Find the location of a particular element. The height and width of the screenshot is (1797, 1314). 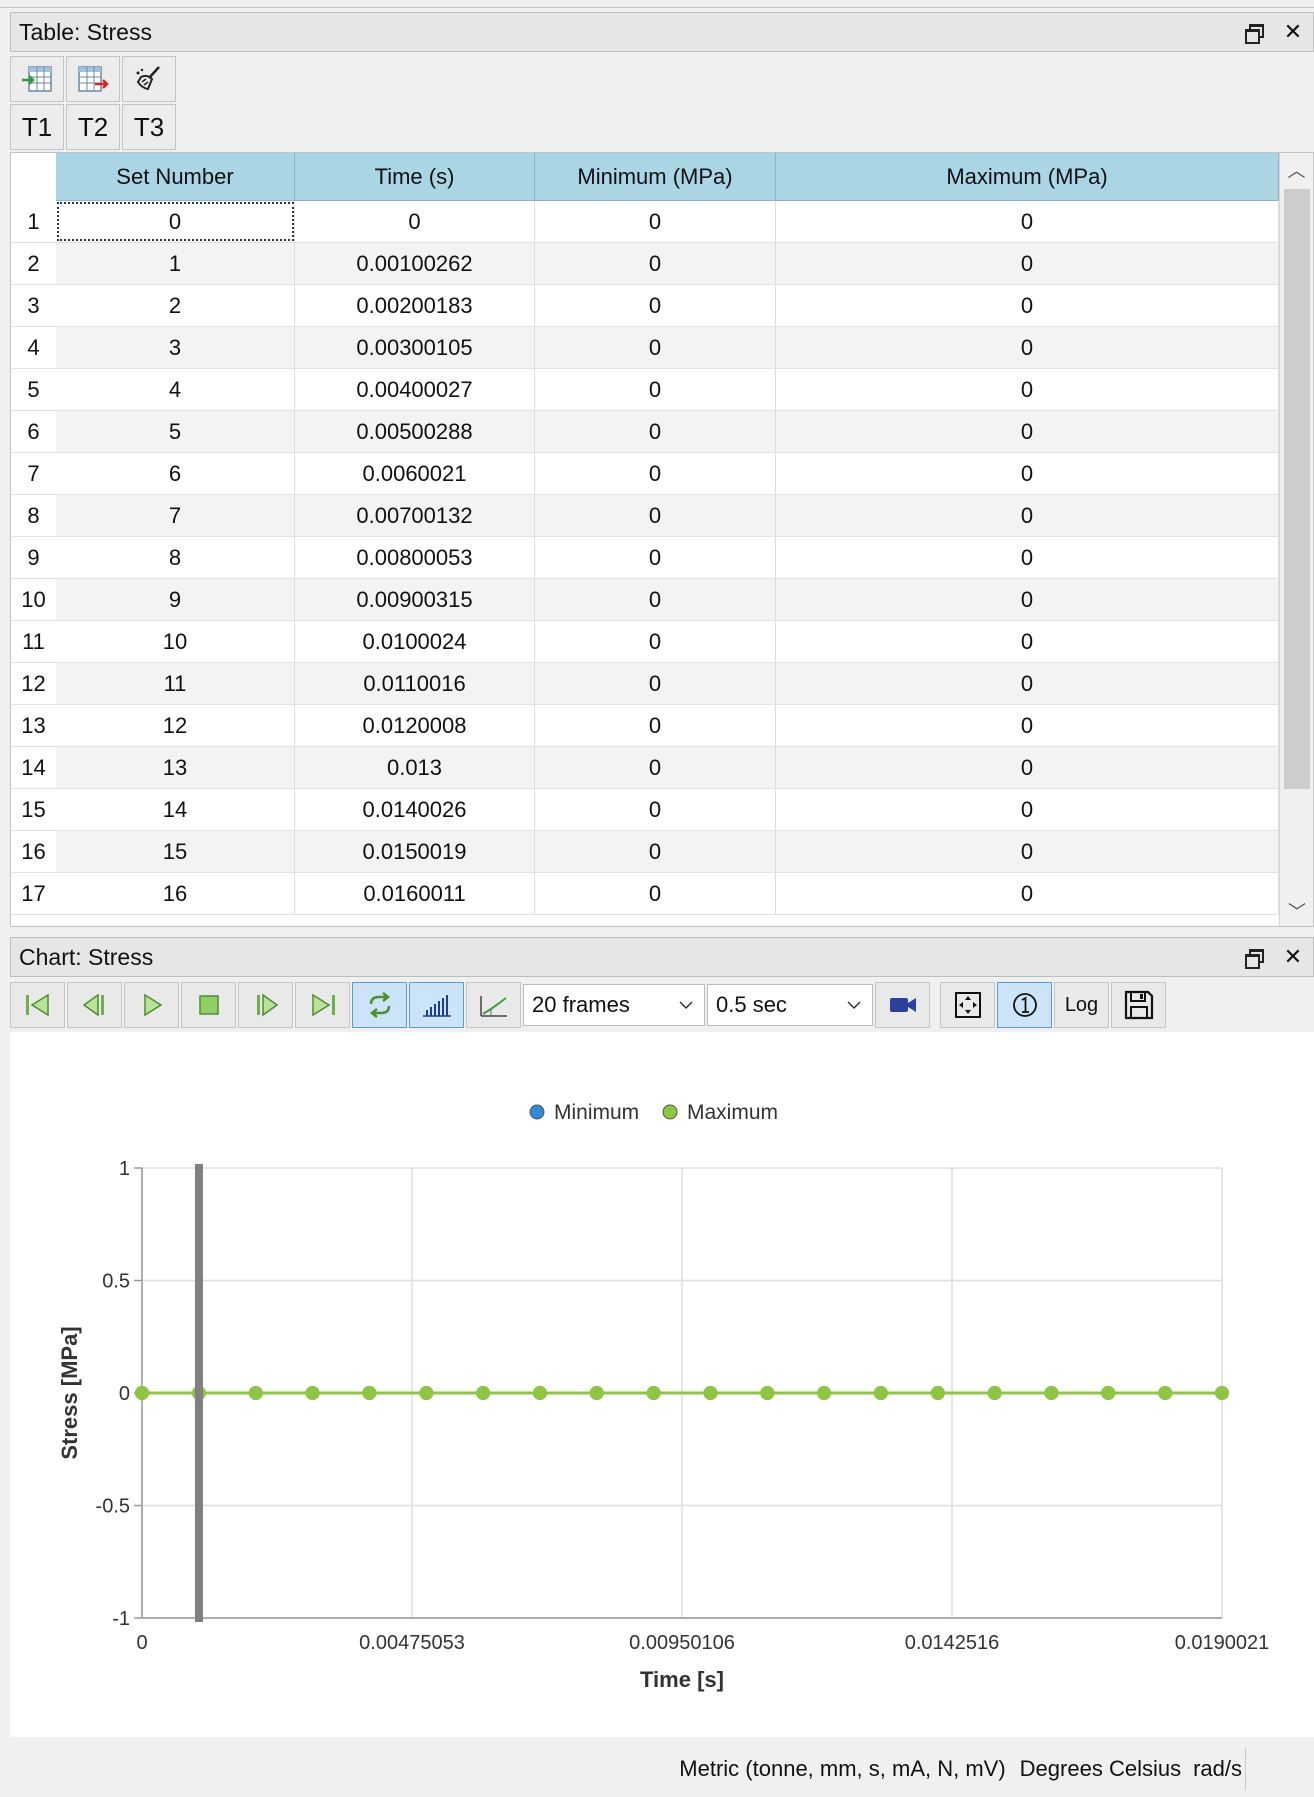

cell-set-number: 4 is located at coordinates (175, 389).